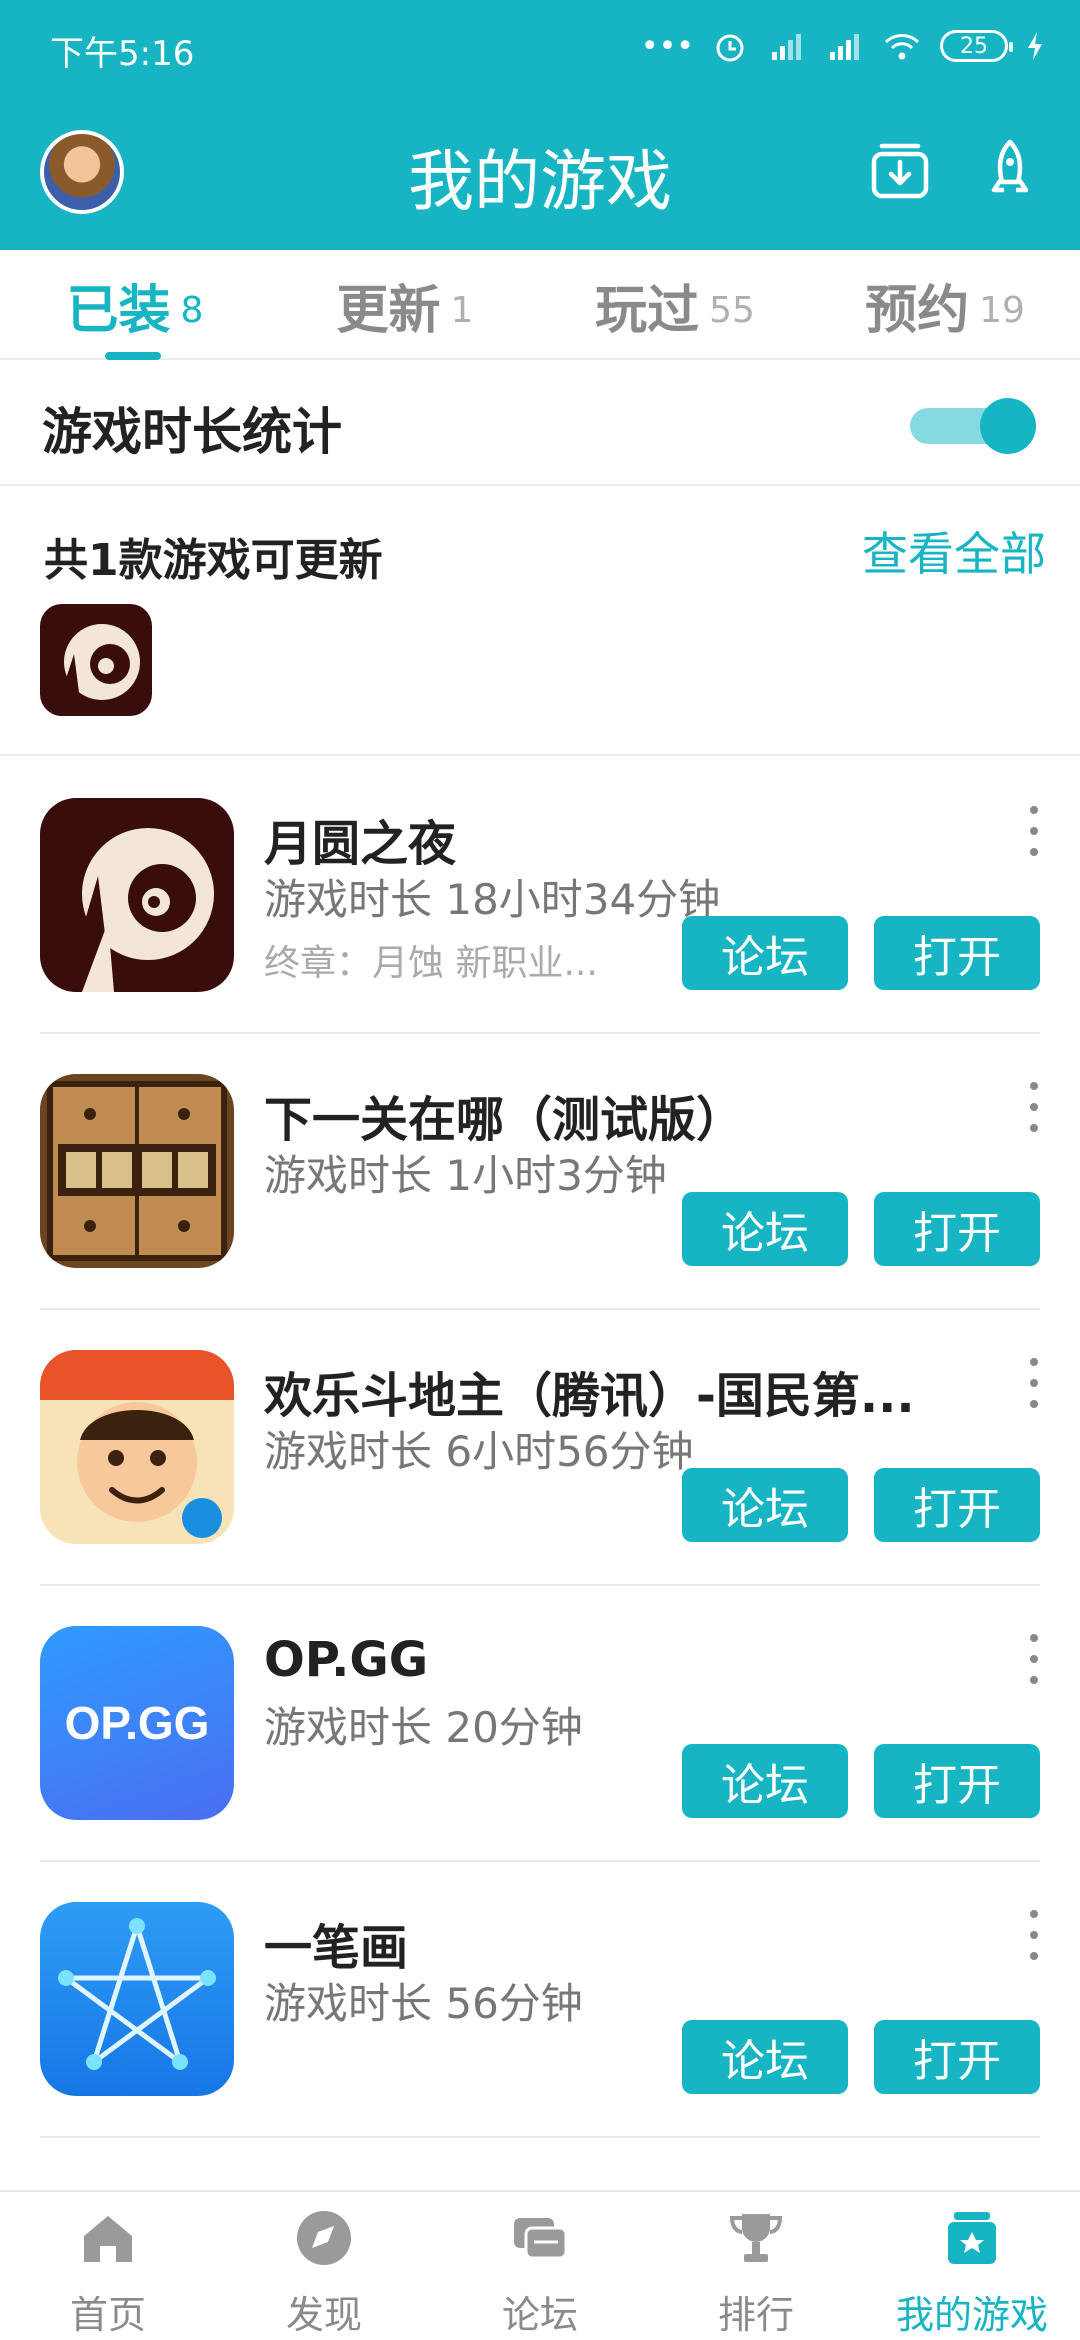  I want to click on compass-icon, so click(324, 2238).